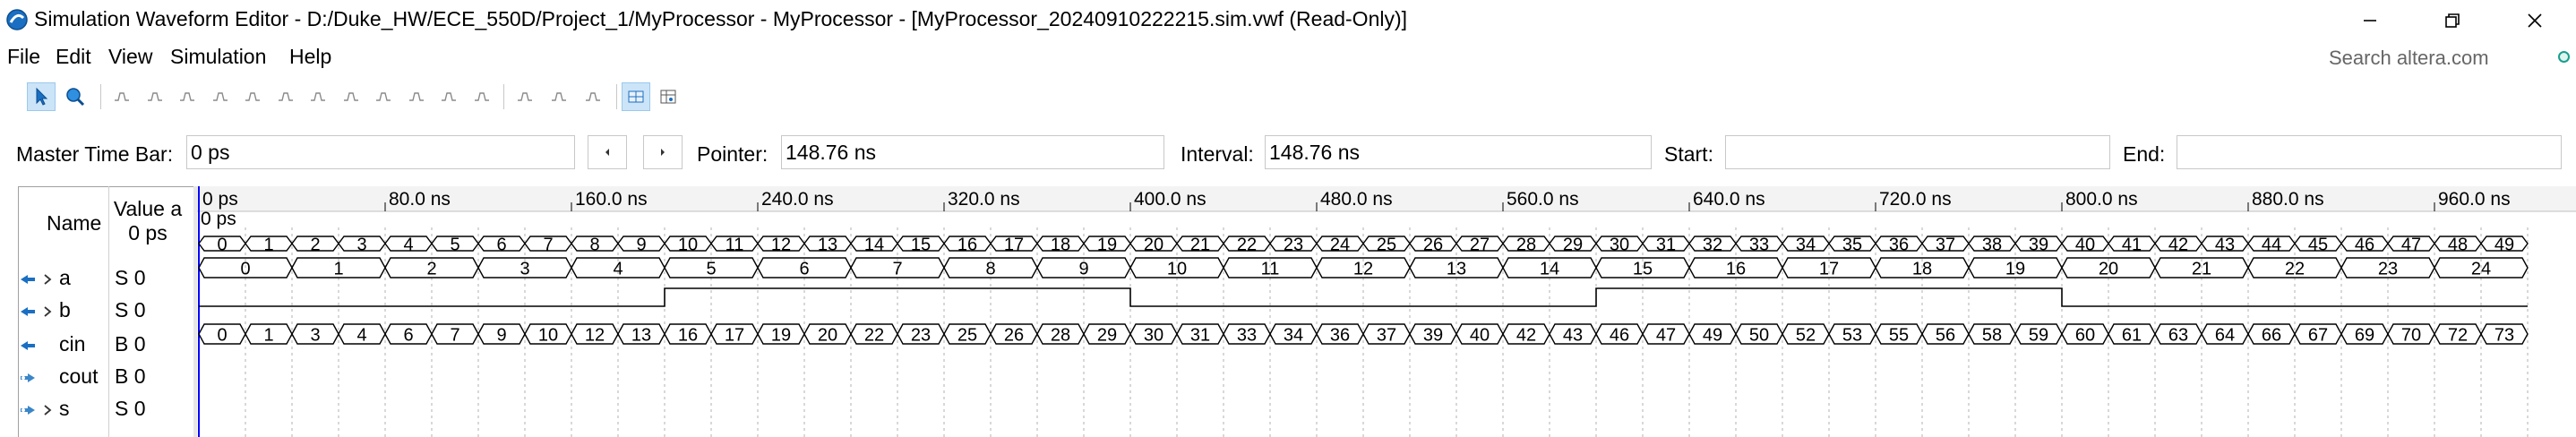 The image size is (2576, 437). Describe the element at coordinates (1270, 269) in the screenshot. I see `bus-a-value-label: 11` at that location.